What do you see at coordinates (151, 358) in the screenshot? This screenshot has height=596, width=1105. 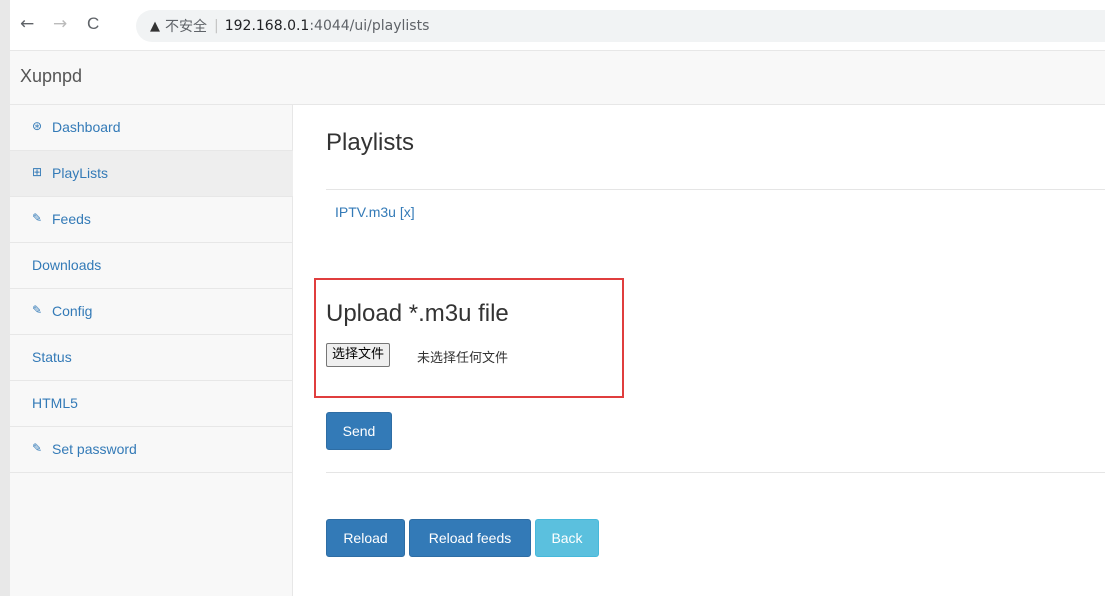 I see `sidebar-item-status: Status` at bounding box center [151, 358].